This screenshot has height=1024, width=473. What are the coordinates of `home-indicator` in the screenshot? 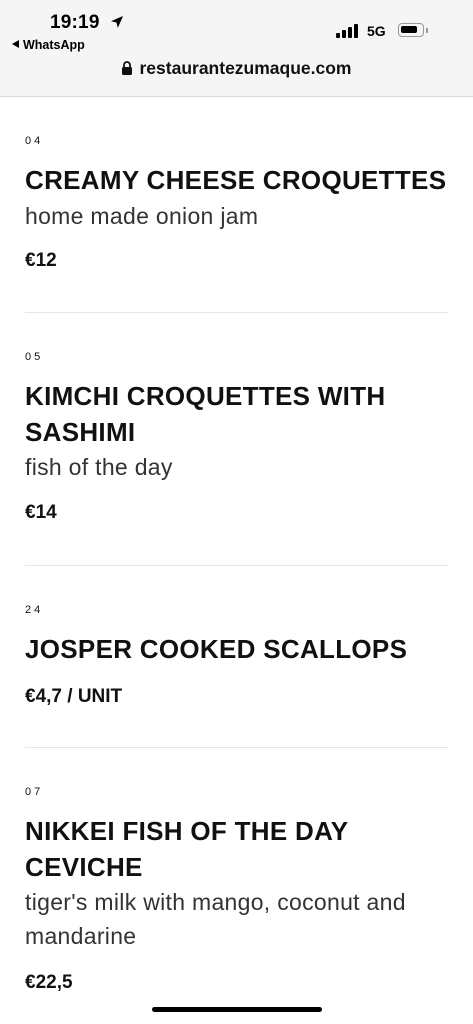 It's located at (237, 1009).